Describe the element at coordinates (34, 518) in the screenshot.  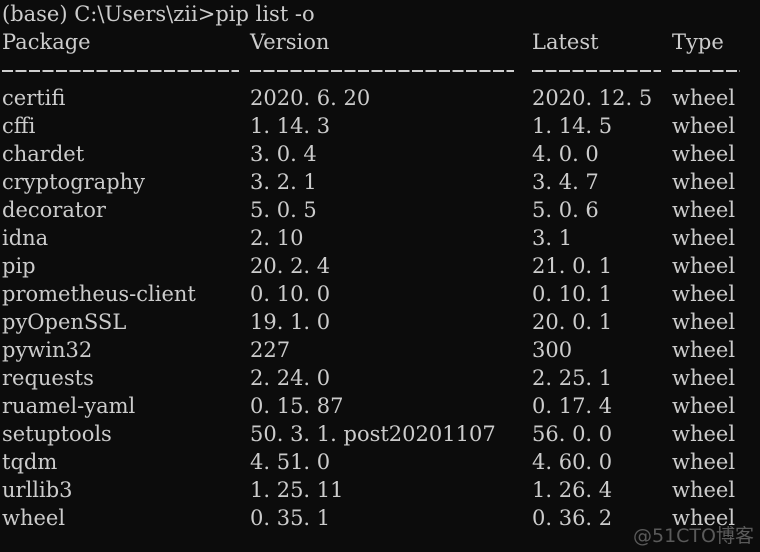
I see `cell-package: wheel` at that location.